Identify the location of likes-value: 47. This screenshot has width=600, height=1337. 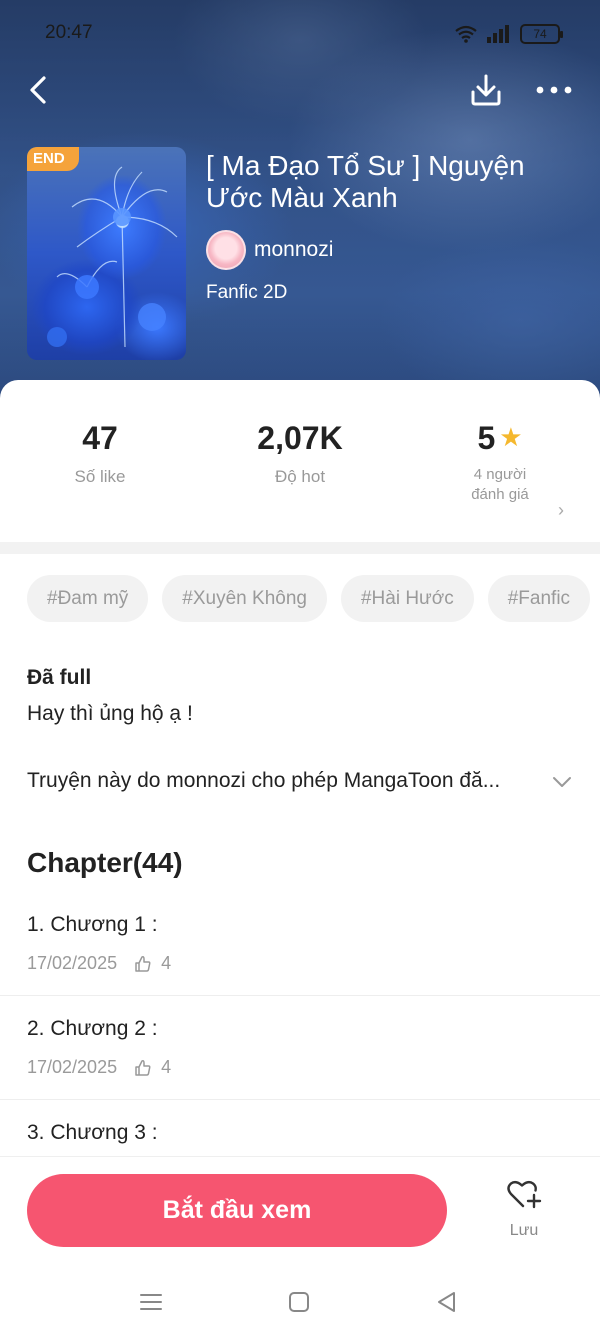
(100, 438).